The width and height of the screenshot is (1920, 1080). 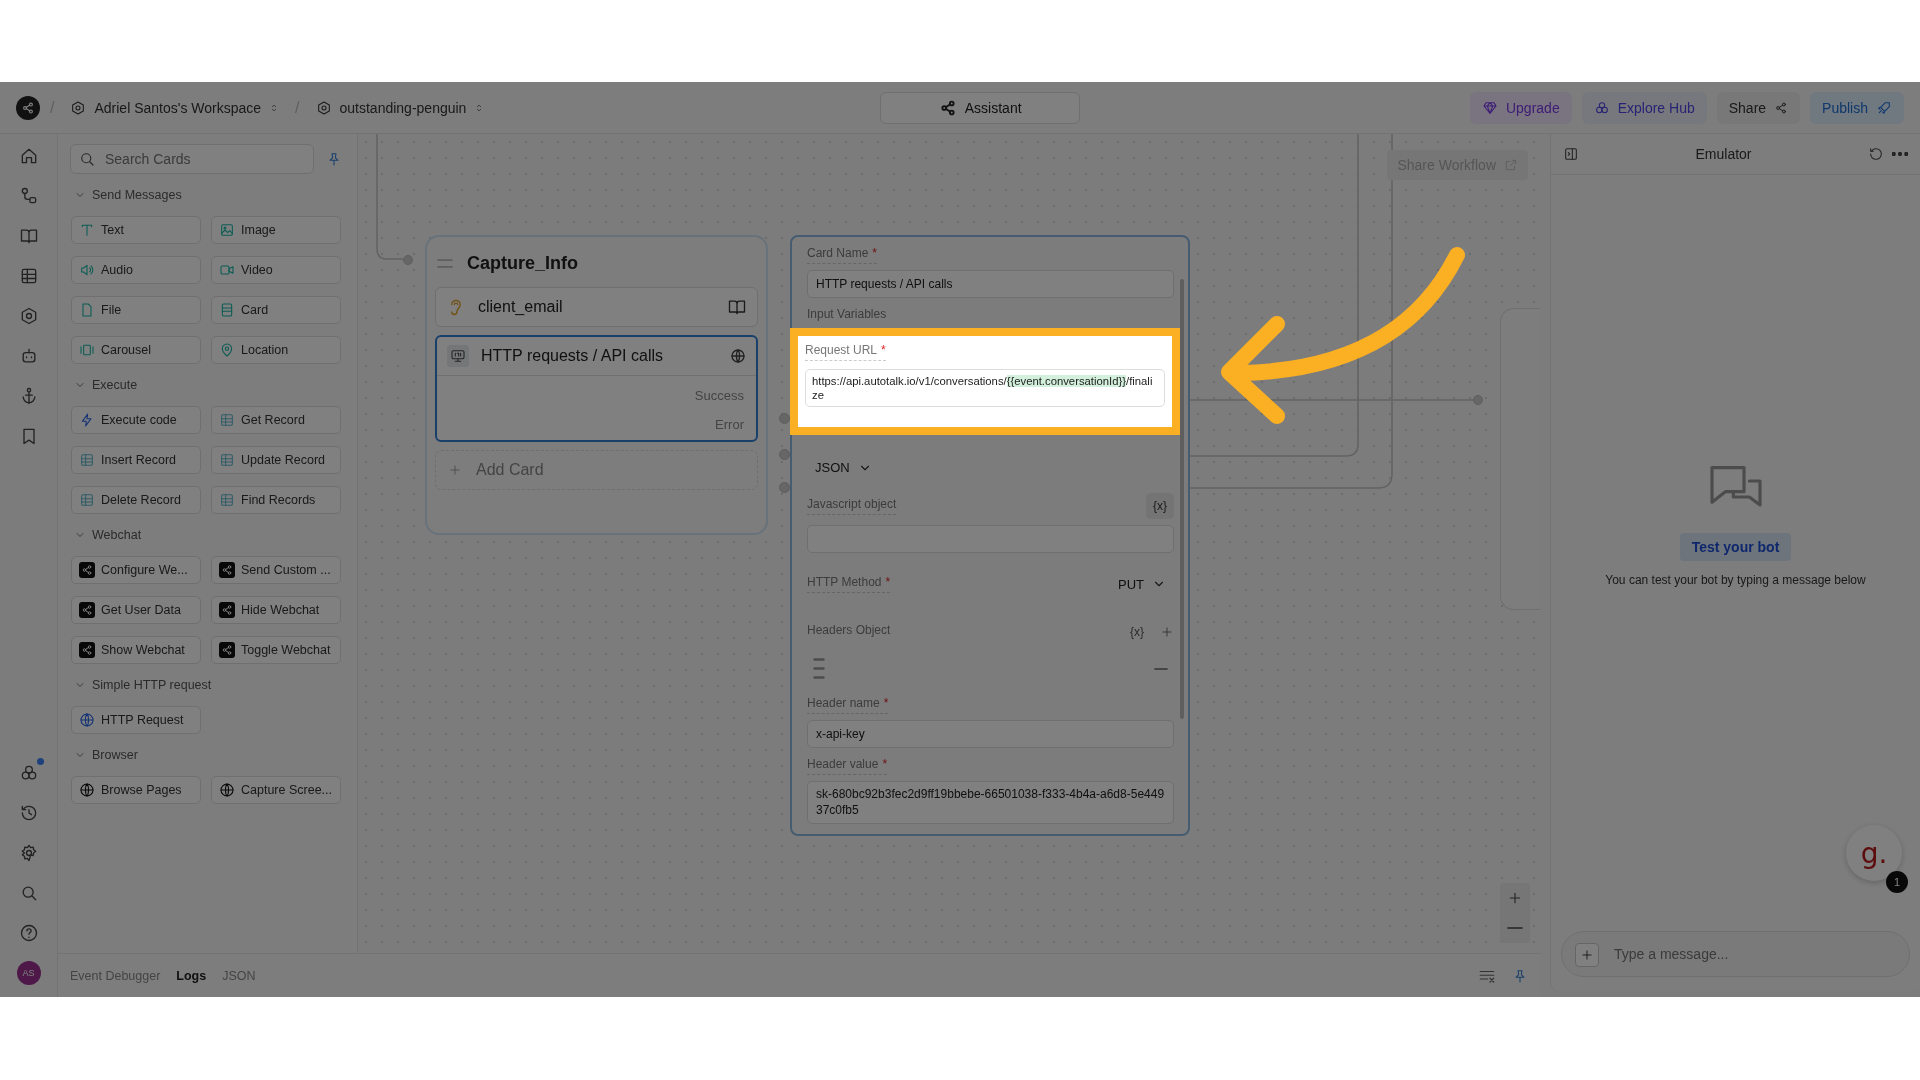 What do you see at coordinates (276, 650) in the screenshot?
I see `card-type-item: Toggle Webchat` at bounding box center [276, 650].